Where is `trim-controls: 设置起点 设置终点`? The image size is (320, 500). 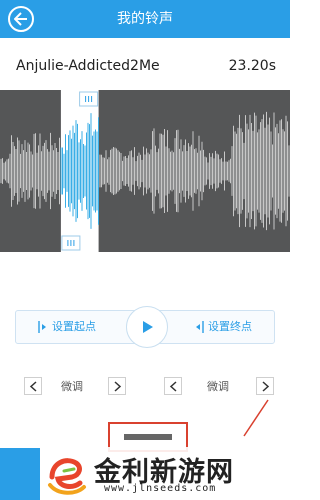 trim-controls: 设置起点 设置终点 is located at coordinates (145, 327).